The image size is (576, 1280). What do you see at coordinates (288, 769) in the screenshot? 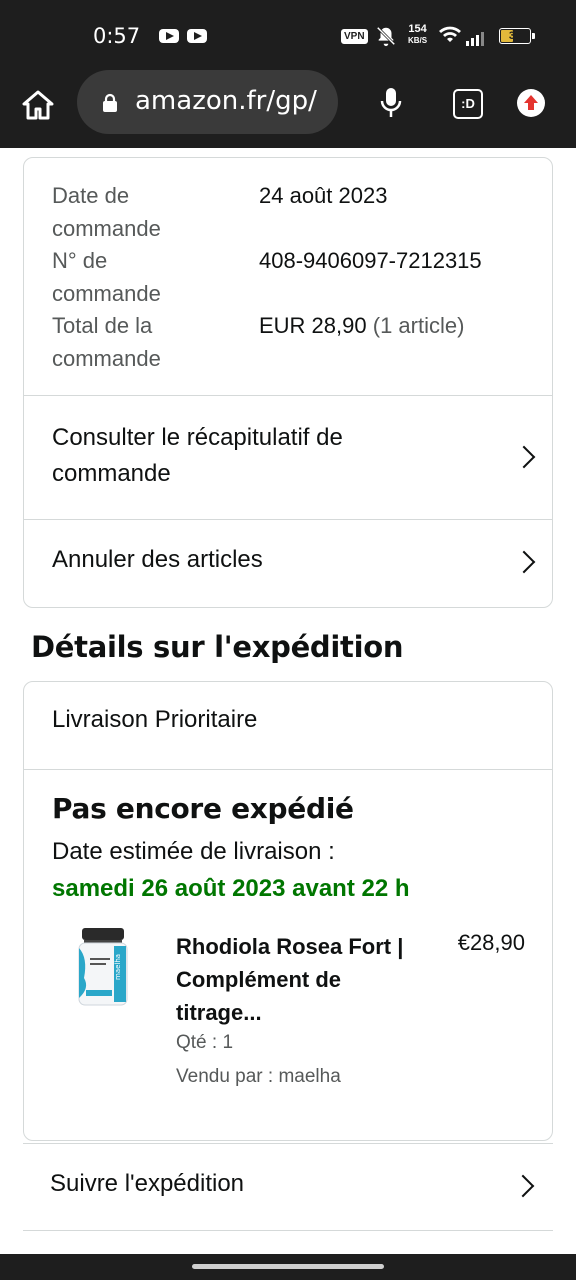
I see `divider` at bounding box center [288, 769].